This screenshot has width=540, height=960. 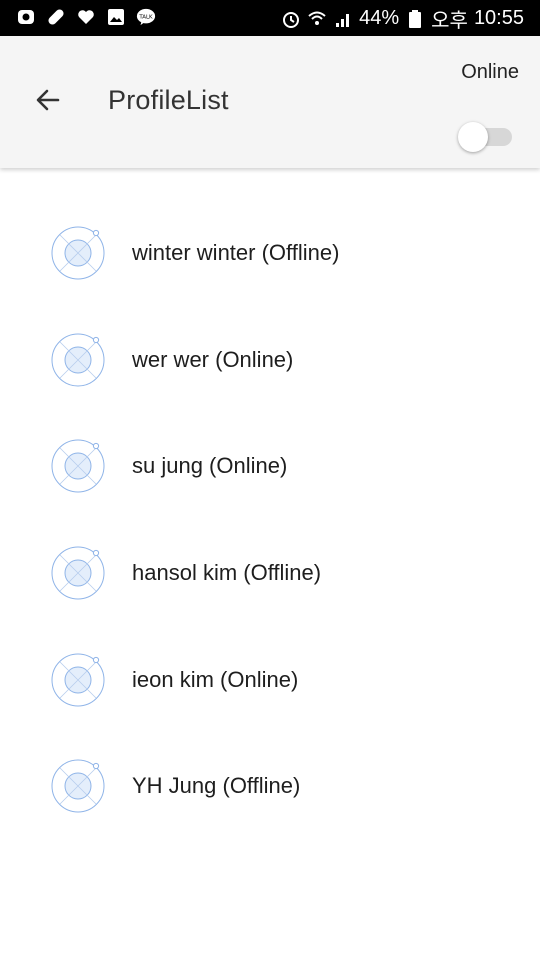 I want to click on notification-icons: TALK, so click(x=86, y=17).